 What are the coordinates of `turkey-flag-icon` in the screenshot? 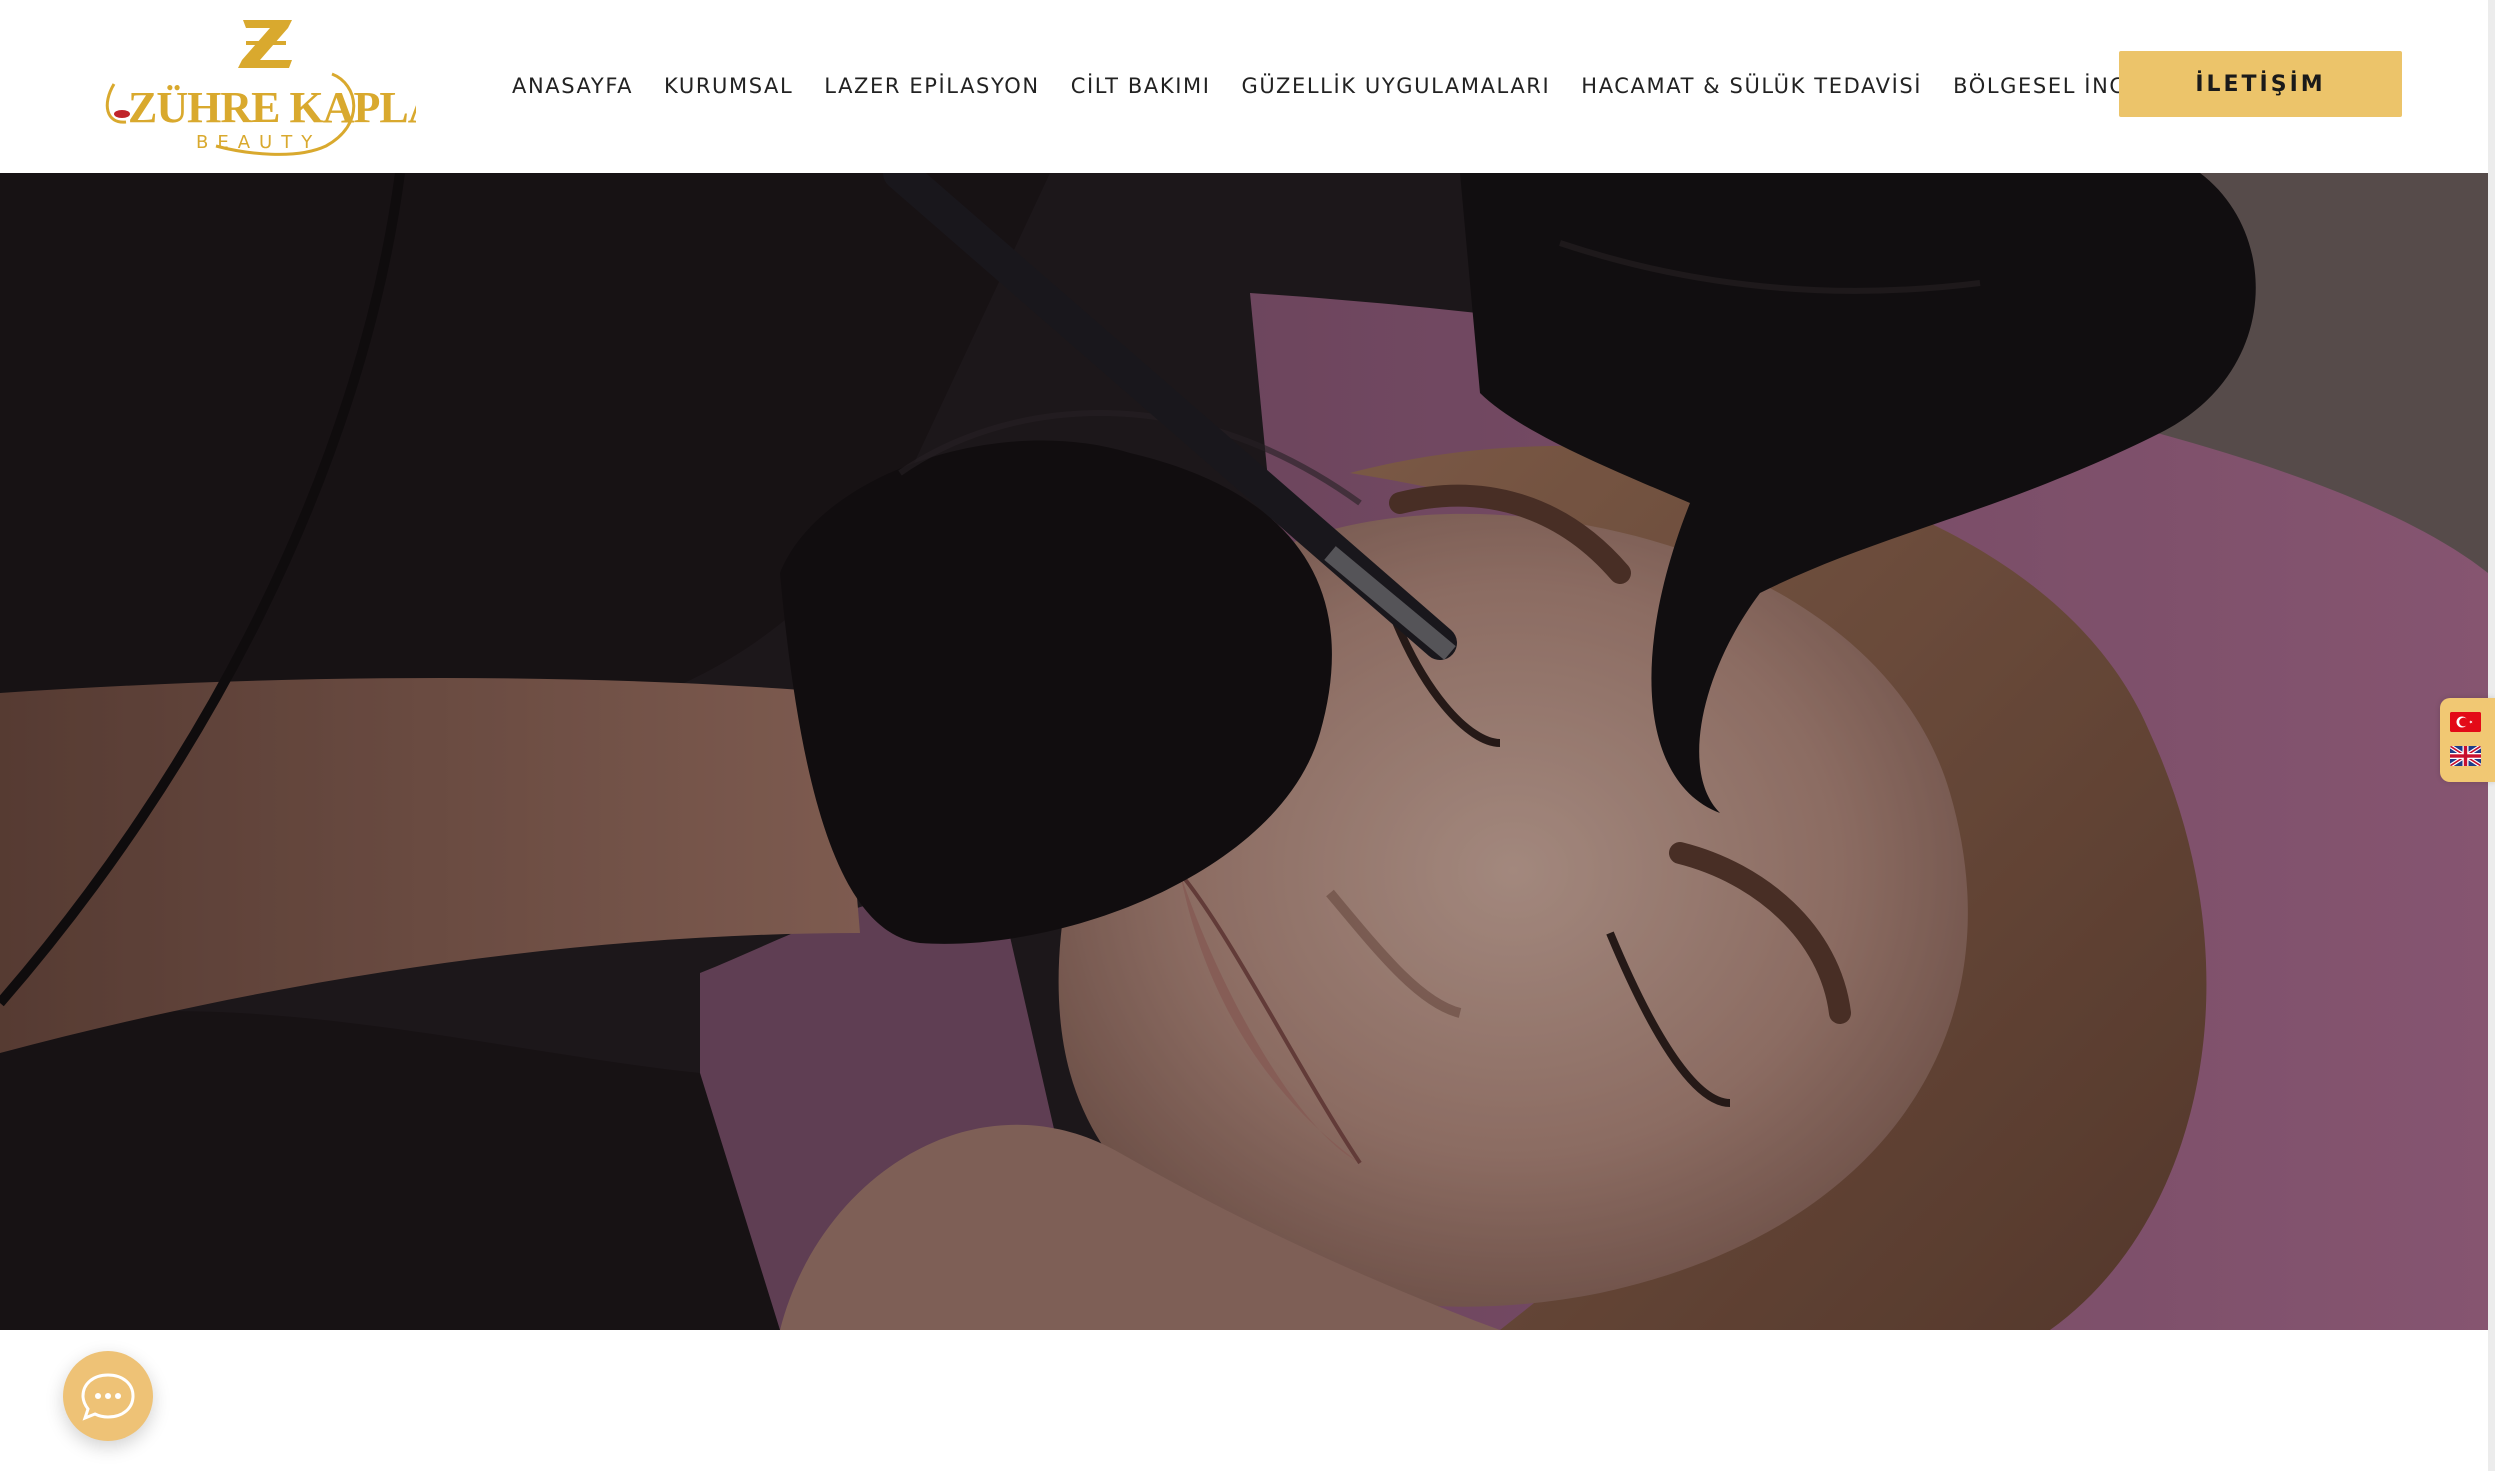 It's located at (2465, 722).